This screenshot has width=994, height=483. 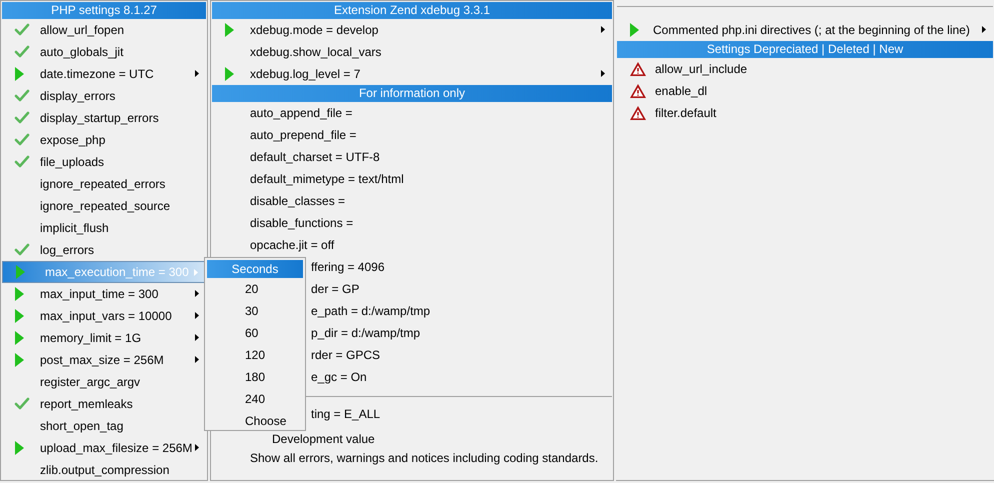 What do you see at coordinates (805, 69) in the screenshot?
I see `menu-item: allow_url_include` at bounding box center [805, 69].